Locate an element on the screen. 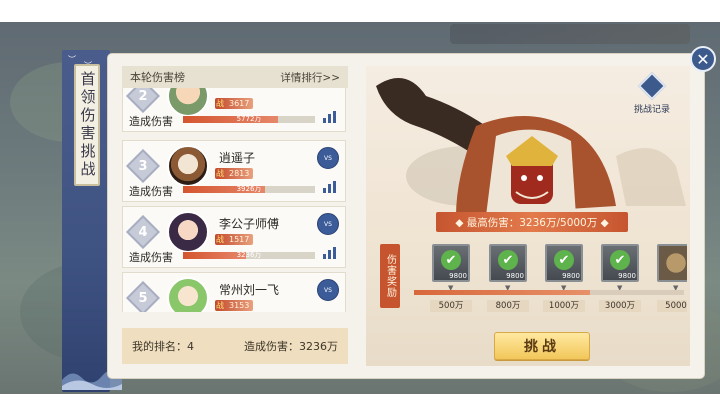 Image resolution: width=720 pixels, height=404 pixels. rank-number: 4 is located at coordinates (143, 232).